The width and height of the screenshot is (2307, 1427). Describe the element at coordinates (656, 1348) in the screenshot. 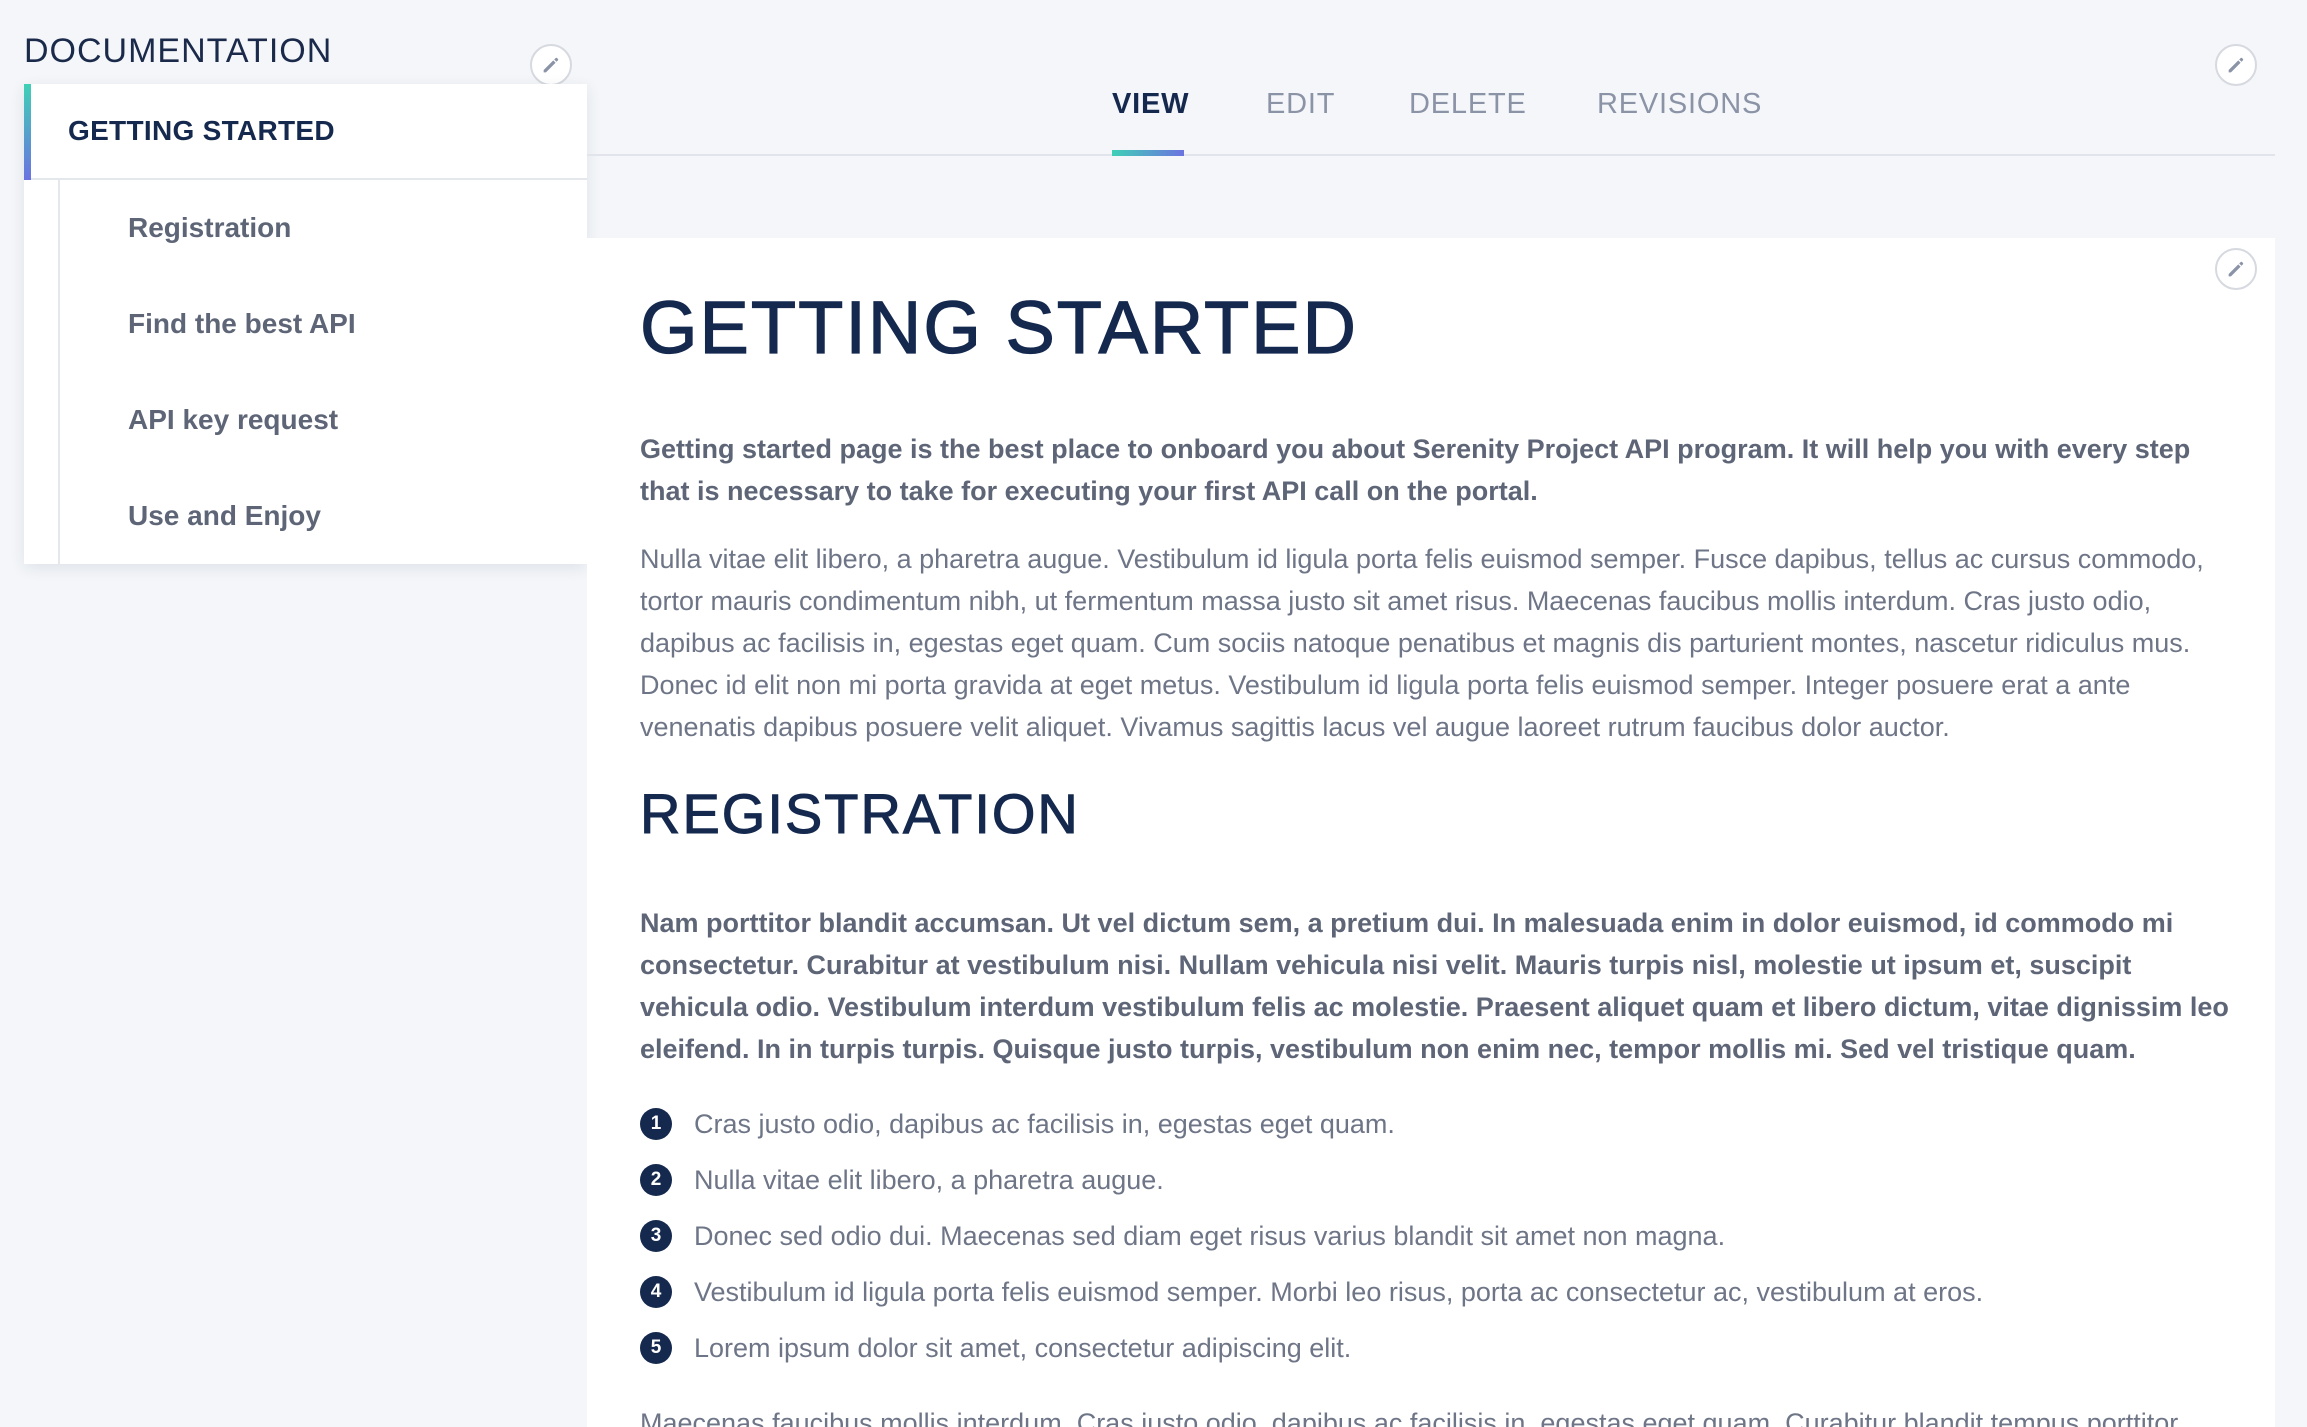

I see `step-number-badge: 5` at that location.